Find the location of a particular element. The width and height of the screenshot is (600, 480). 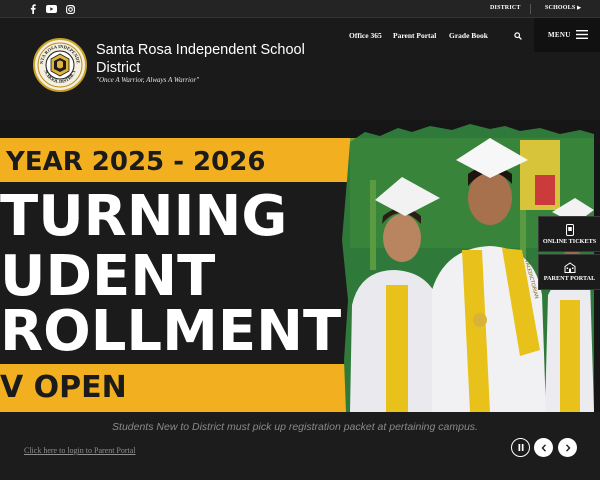

search-icon is located at coordinates (518, 36).